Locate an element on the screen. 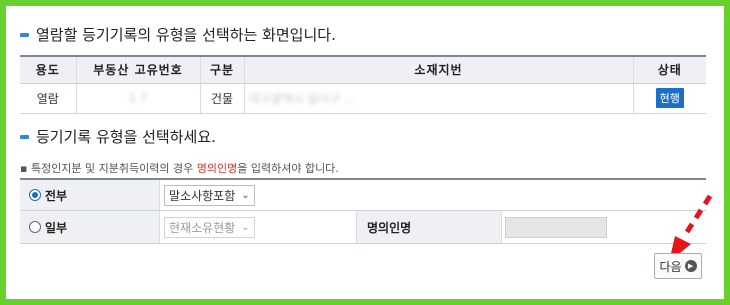 Image resolution: width=730 pixels, height=305 pixels. status-badge: 현행 is located at coordinates (669, 98).